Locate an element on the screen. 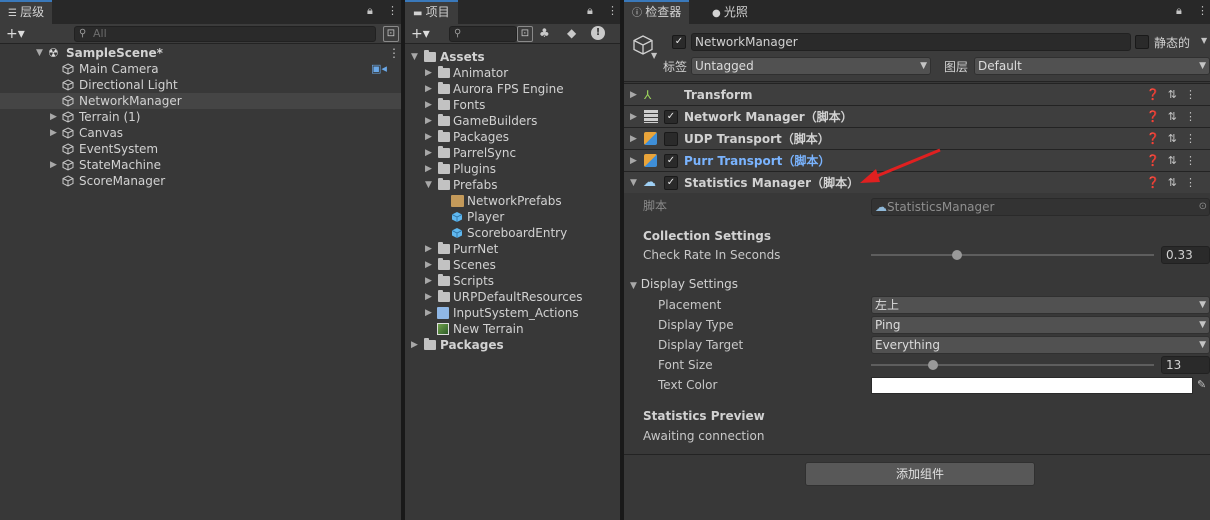 This screenshot has width=1210, height=520. project-search-input: ⚲ is located at coordinates (483, 34).